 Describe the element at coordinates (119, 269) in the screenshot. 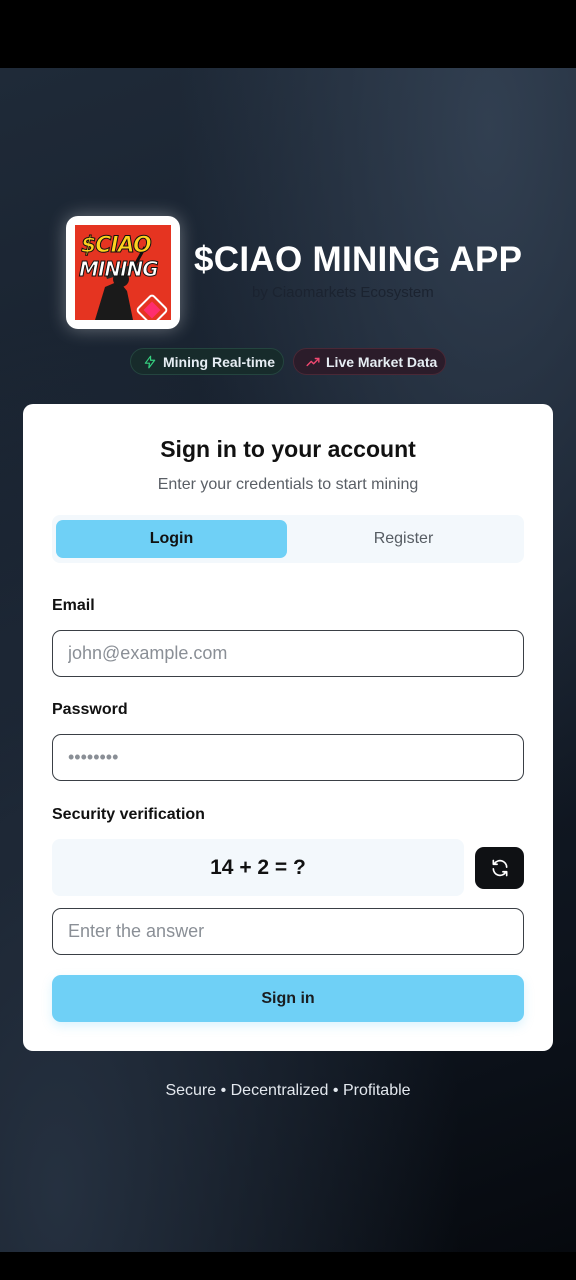

I see `logo-text-mining: MINING` at that location.